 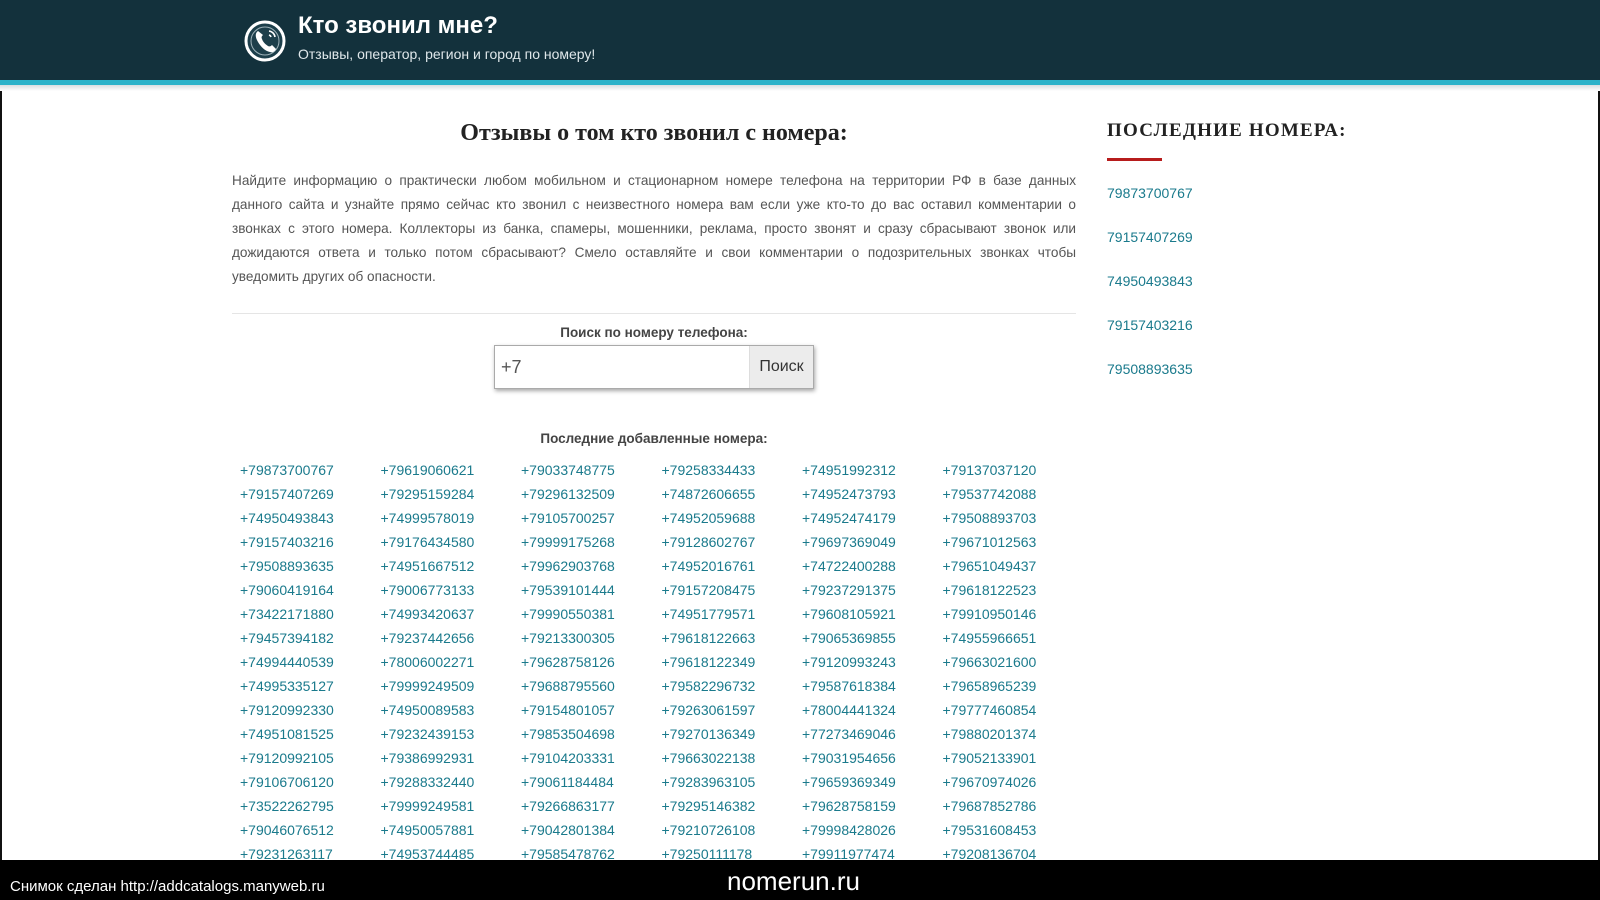 I want to click on phone-number-link: +79052133901, so click(x=1013, y=758).